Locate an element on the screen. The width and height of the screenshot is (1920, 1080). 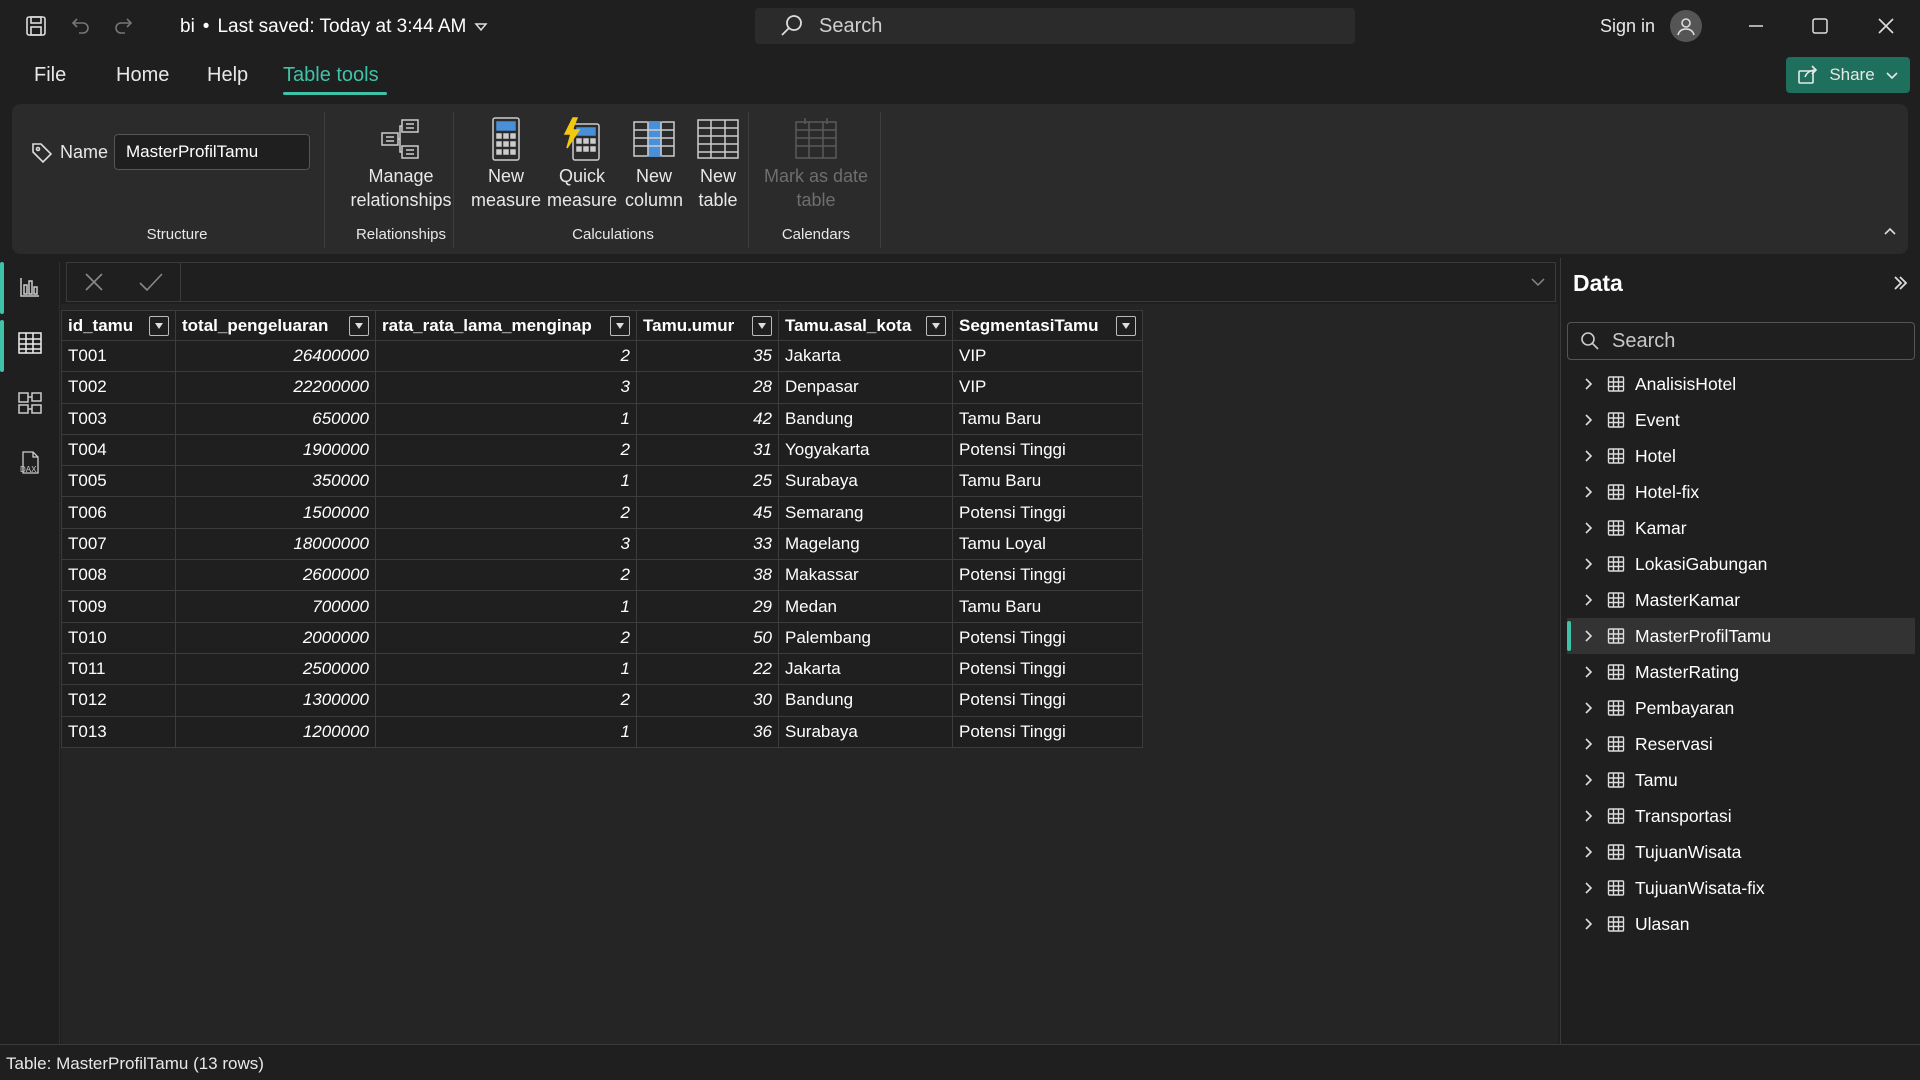
table-cell: T001 is located at coordinates (118, 356).